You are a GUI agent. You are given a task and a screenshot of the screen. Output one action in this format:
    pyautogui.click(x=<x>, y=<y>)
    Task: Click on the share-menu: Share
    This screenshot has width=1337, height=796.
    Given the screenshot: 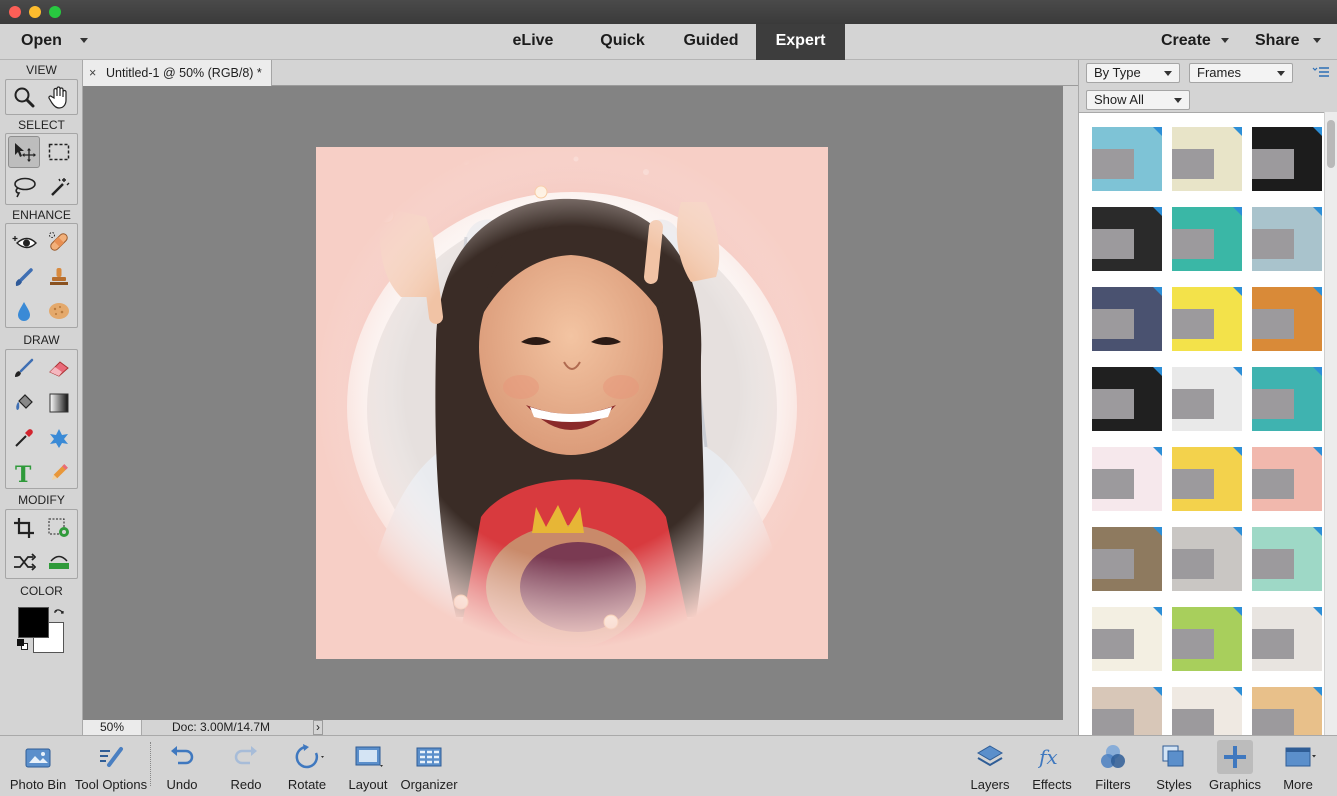 What is the action you would take?
    pyautogui.click(x=1288, y=42)
    